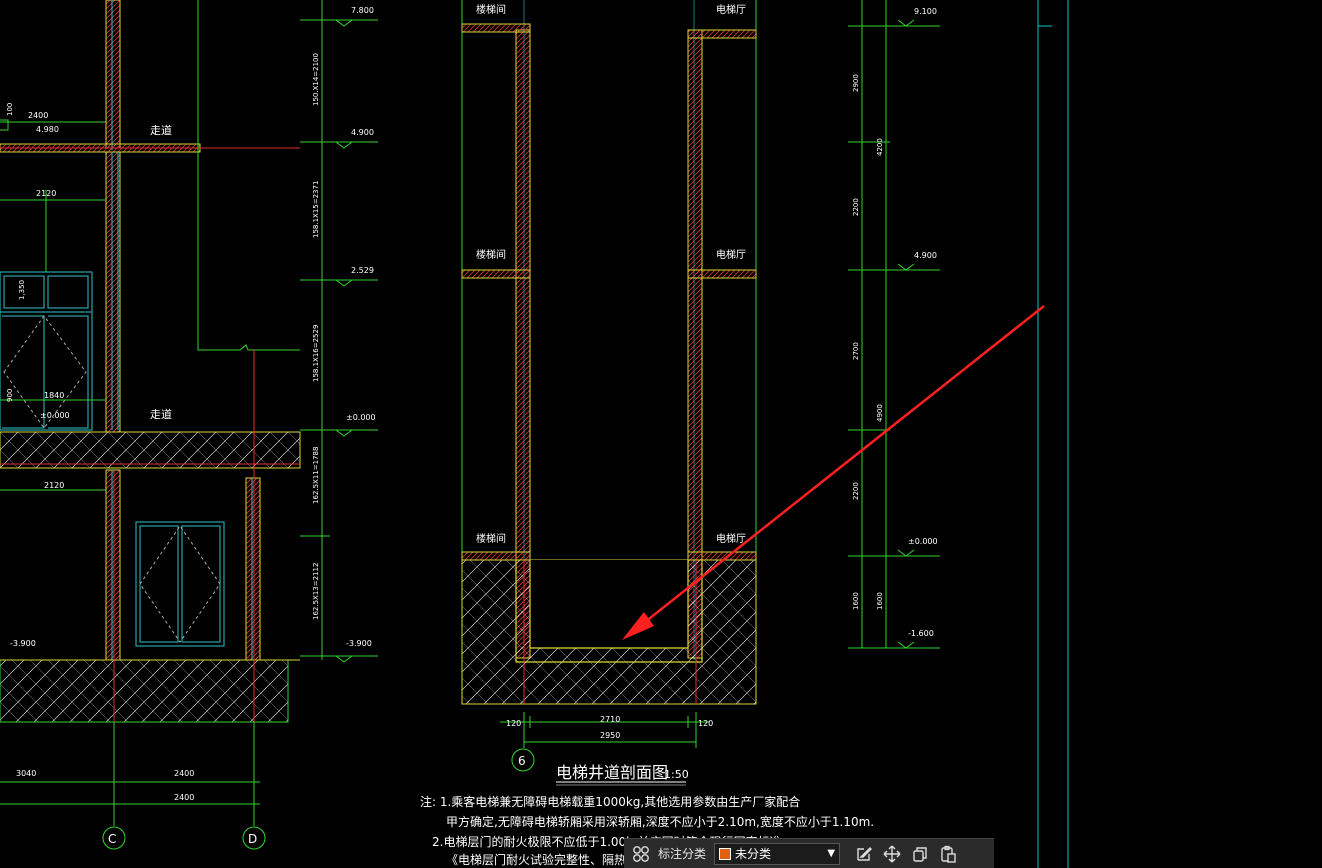  Describe the element at coordinates (491, 538) in the screenshot. I see `room-stair-3: 楼梯间` at that location.